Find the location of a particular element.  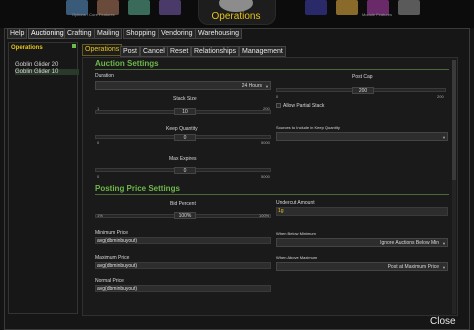

collapse-icon is located at coordinates (74, 46).